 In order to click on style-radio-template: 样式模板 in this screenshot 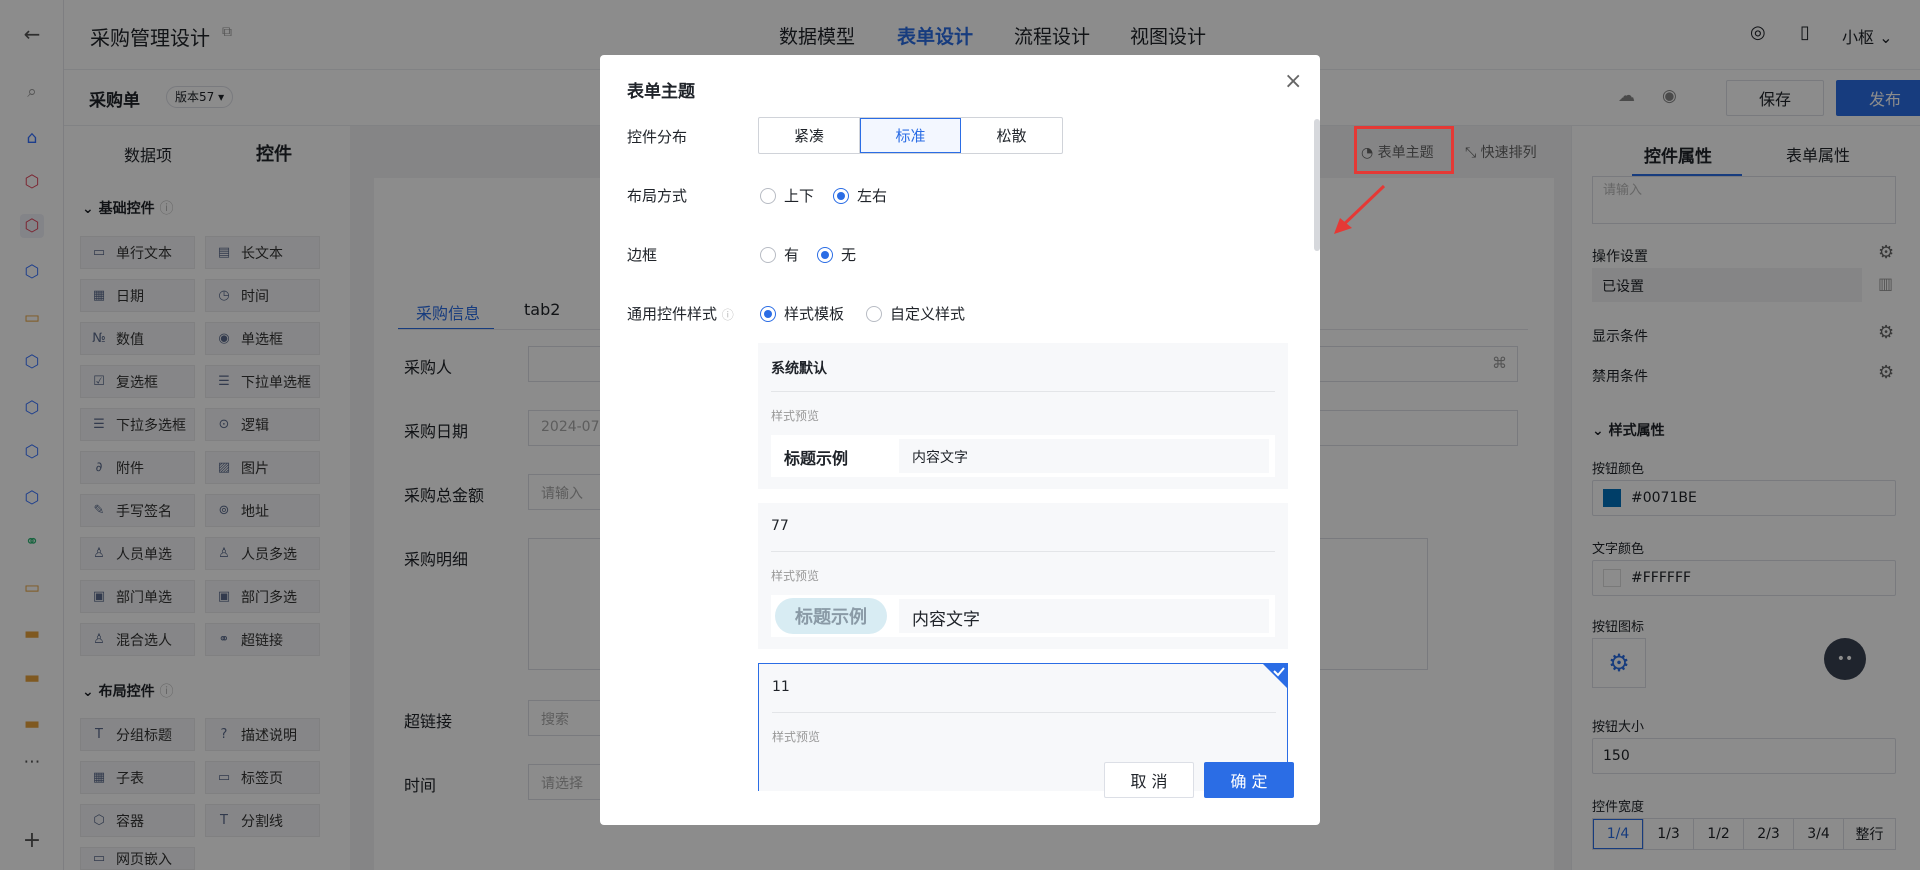, I will do `click(802, 313)`.